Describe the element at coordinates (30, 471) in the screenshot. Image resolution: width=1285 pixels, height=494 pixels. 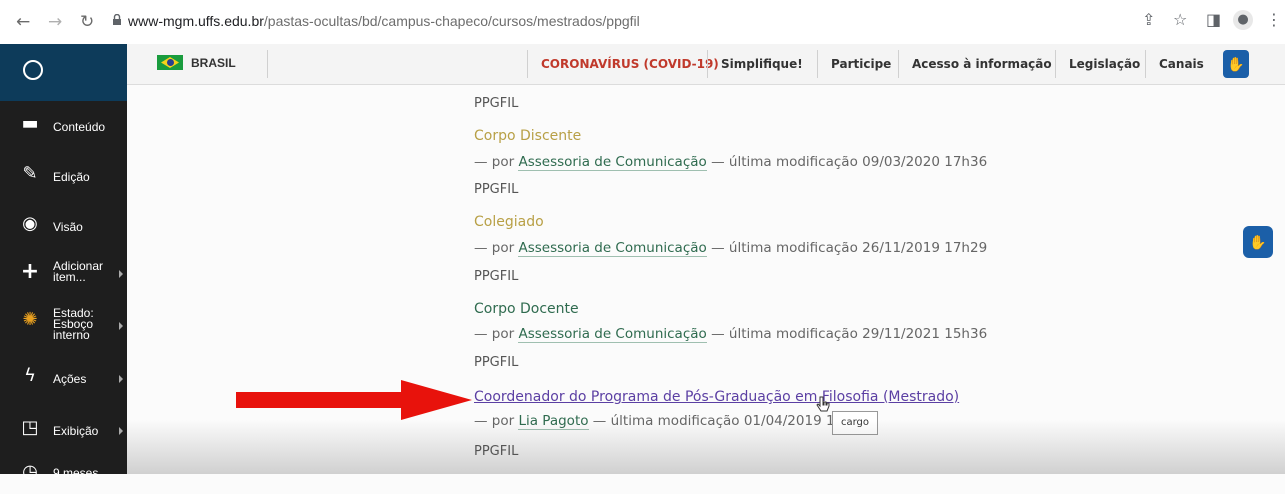
I see `clock-icon: ◷` at that location.